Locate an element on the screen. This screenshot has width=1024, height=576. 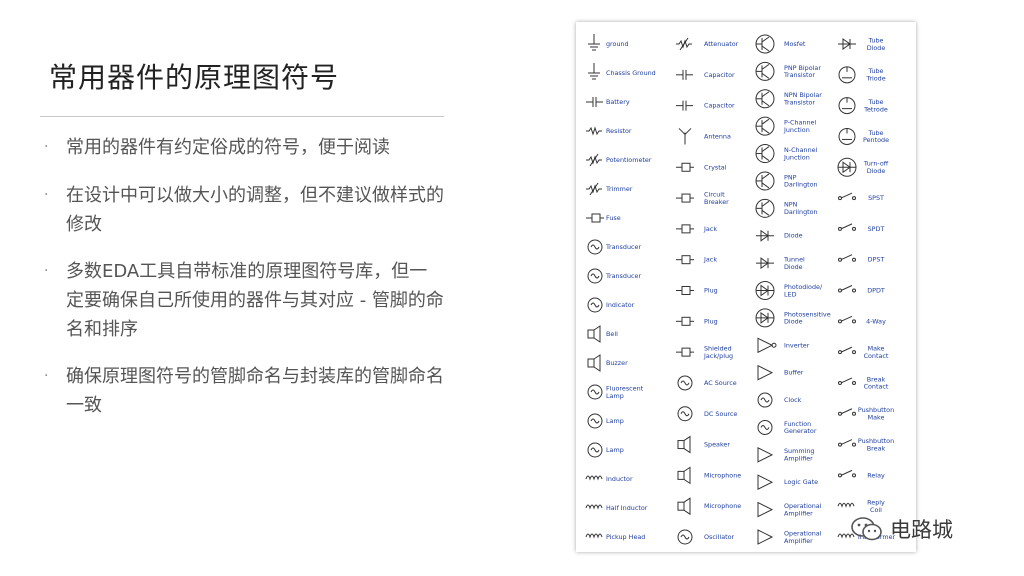
symbol-label: PNP Bipolar Transistor is located at coordinates (802, 71).